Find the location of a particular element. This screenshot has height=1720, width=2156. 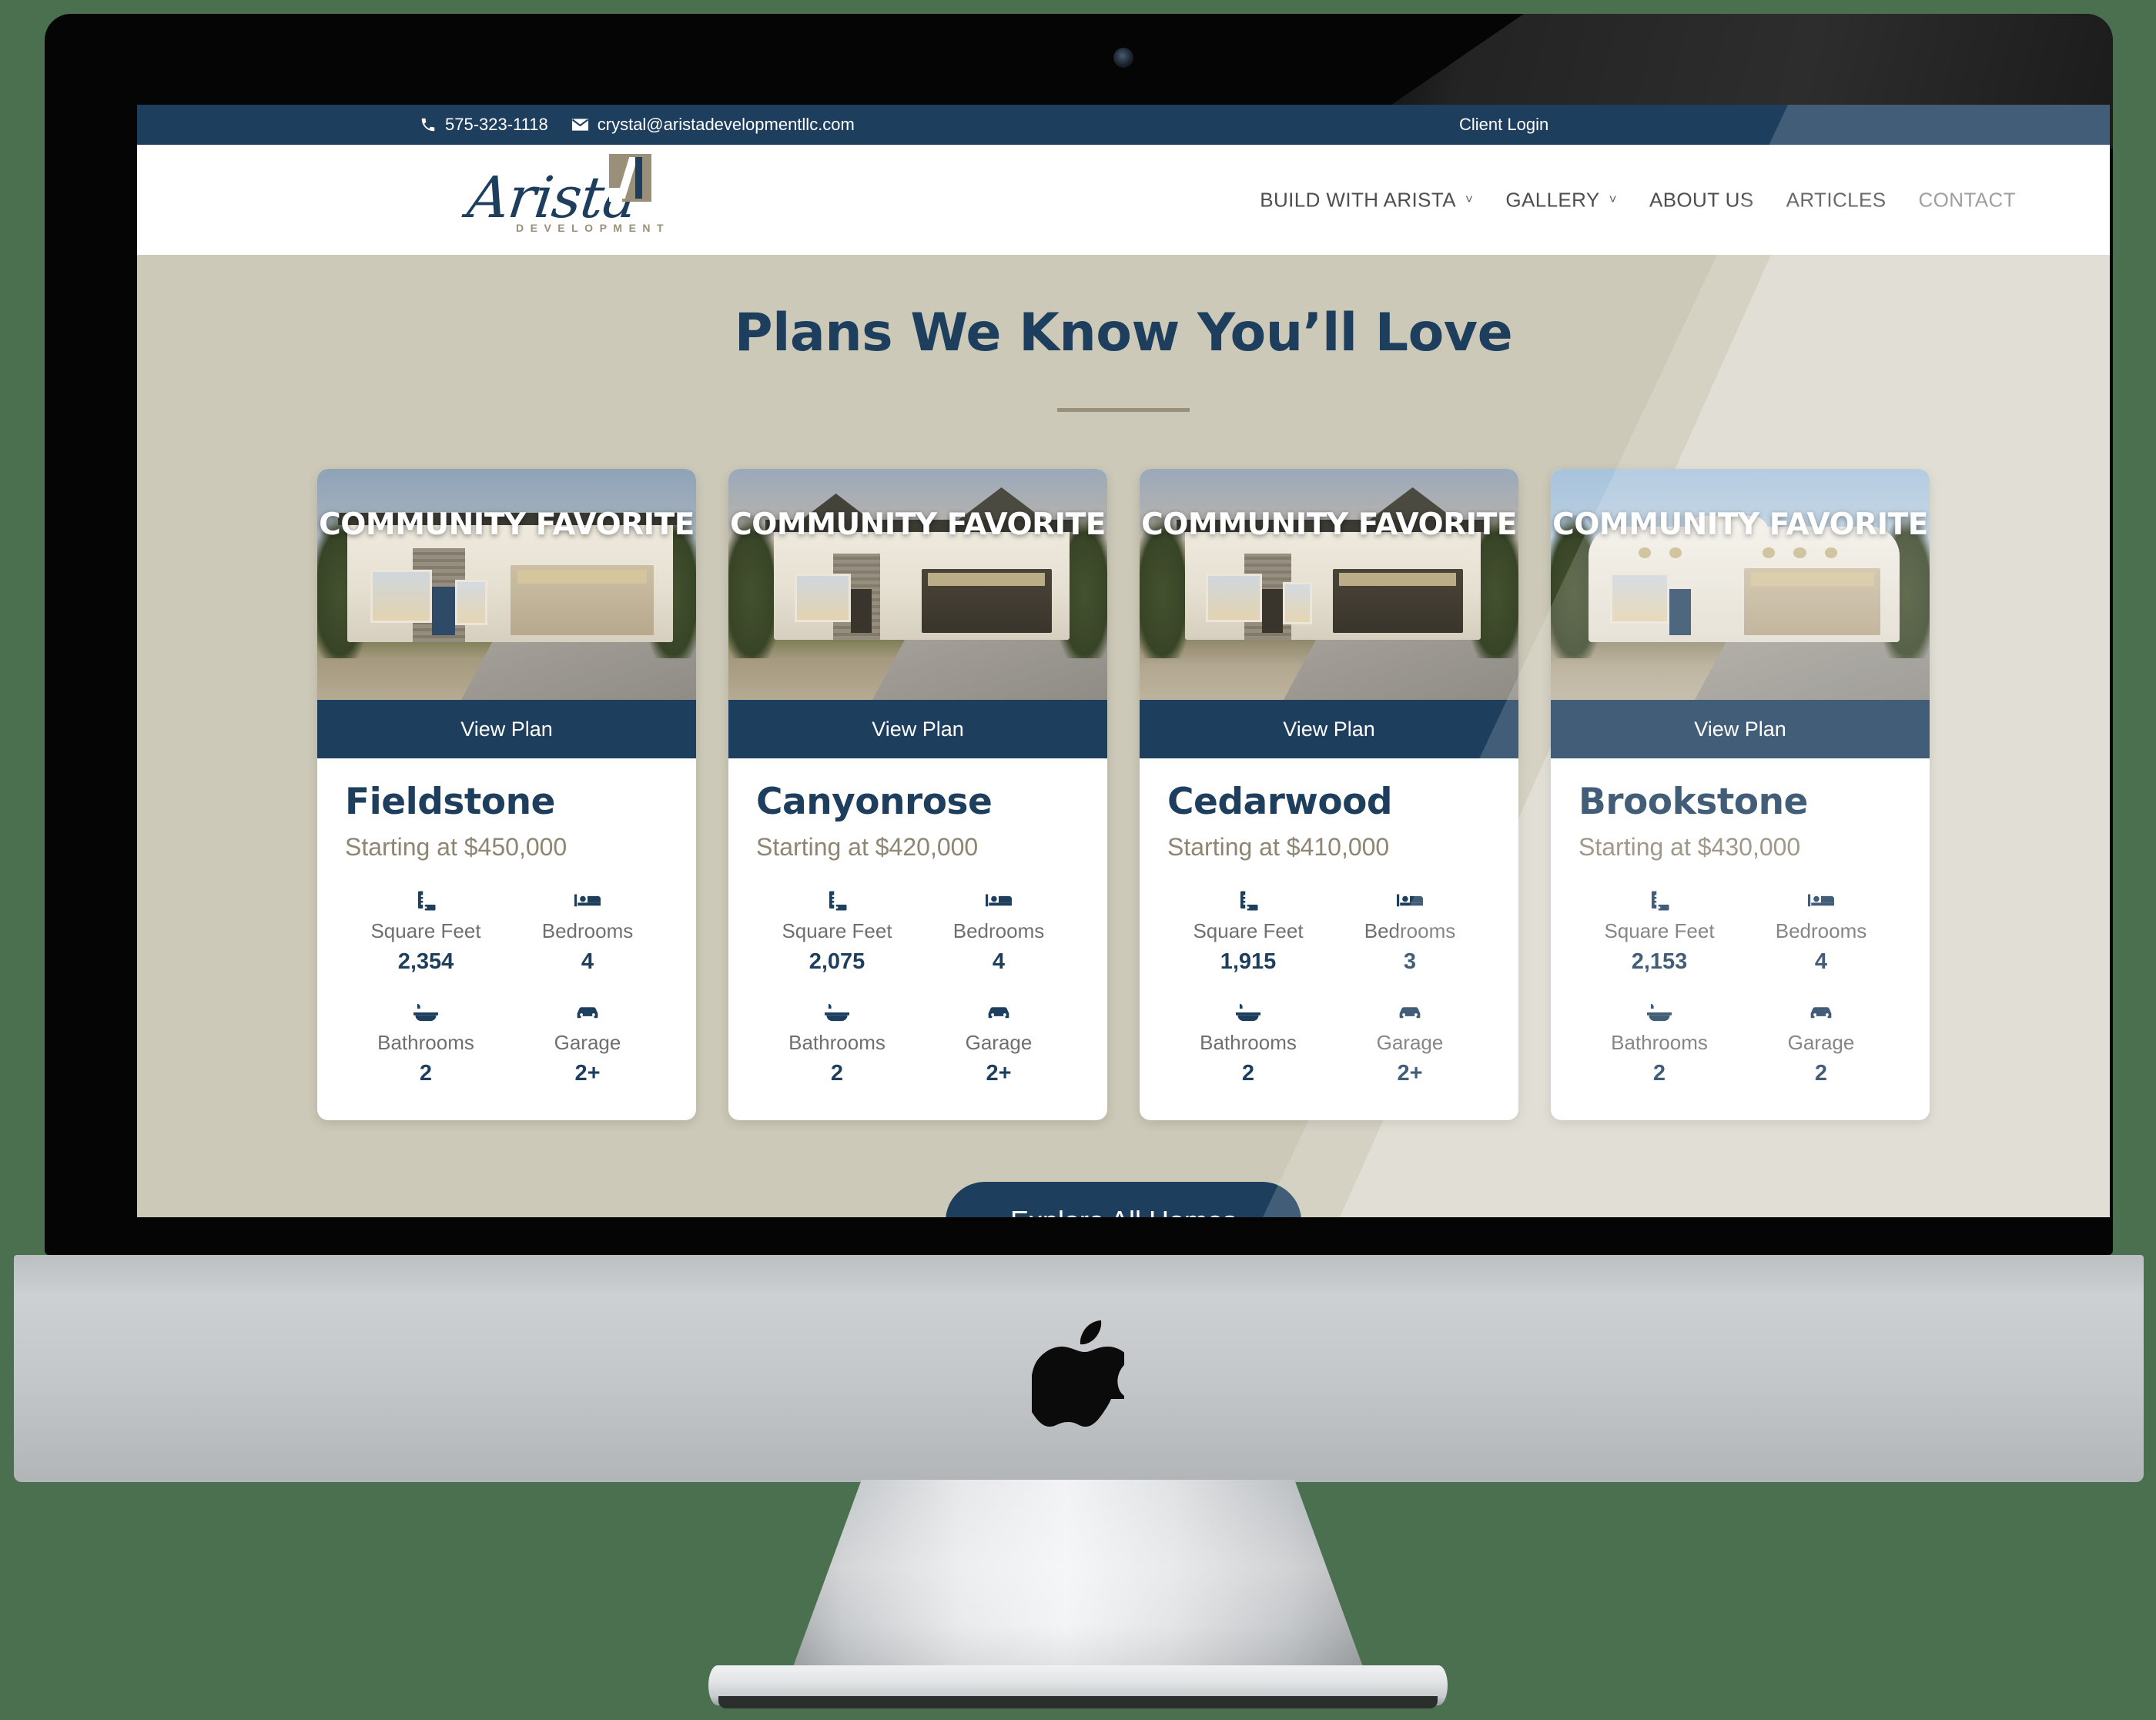

nav-item-articles: ARTICLES is located at coordinates (1836, 200).